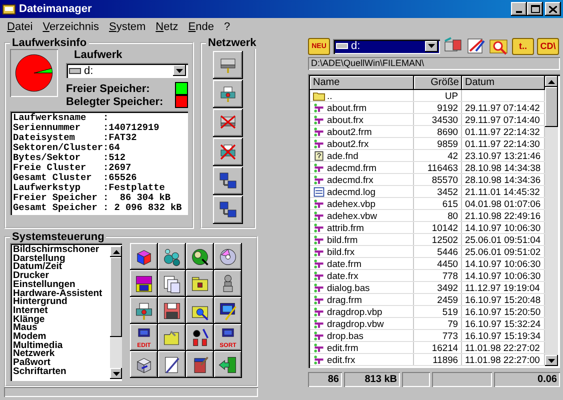 This screenshot has height=400, width=563. What do you see at coordinates (438, 347) in the screenshot?
I see `file-size-cell: 16214` at bounding box center [438, 347].